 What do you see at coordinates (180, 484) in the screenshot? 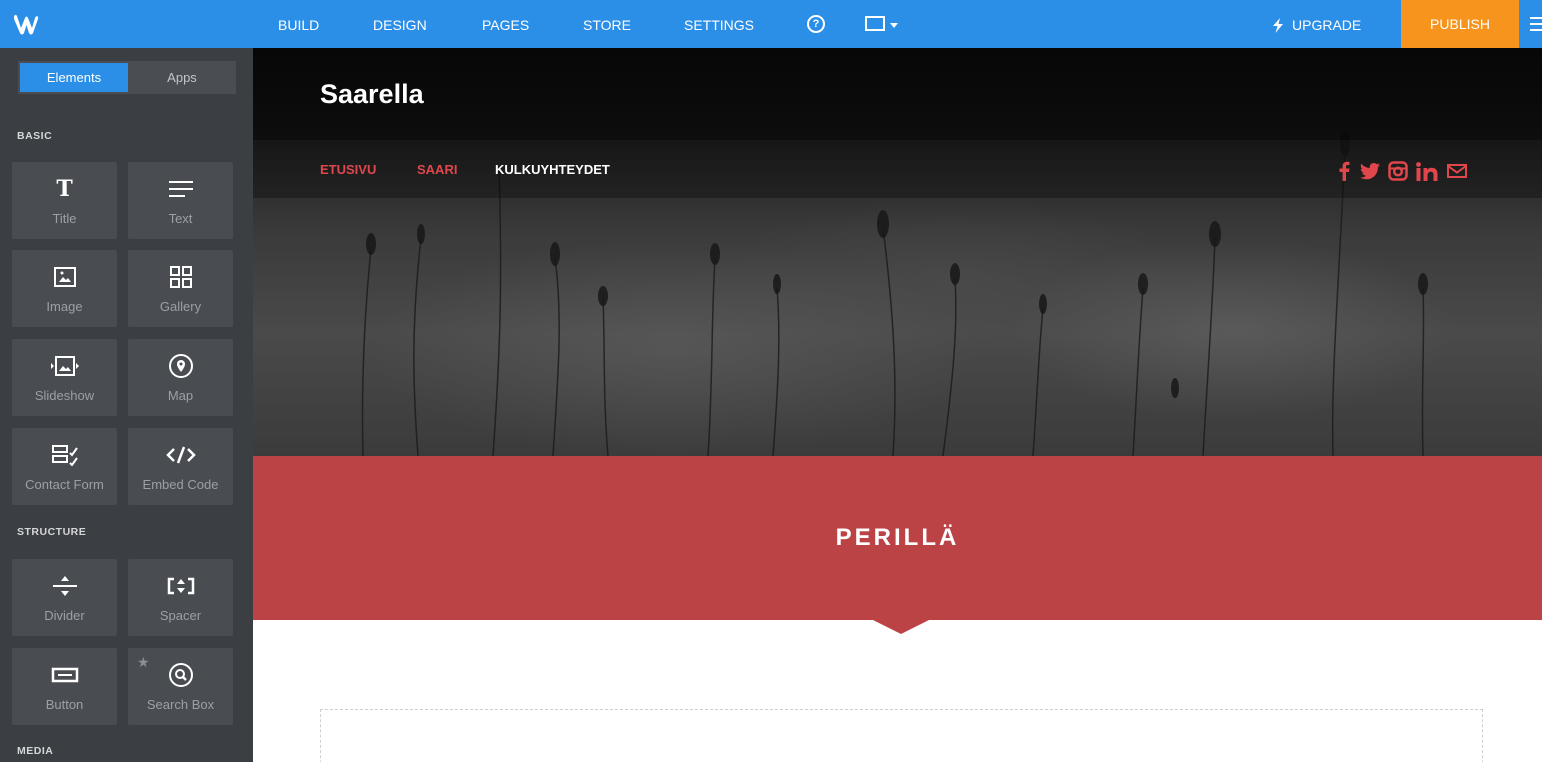
I see `element-embed-code-label: Embed Code` at bounding box center [180, 484].